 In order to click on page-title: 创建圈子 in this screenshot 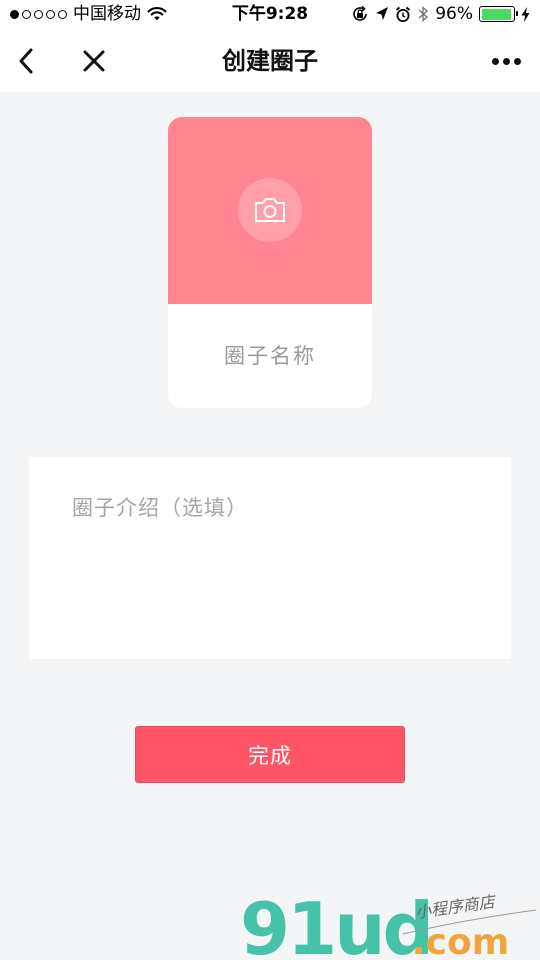, I will do `click(270, 61)`.